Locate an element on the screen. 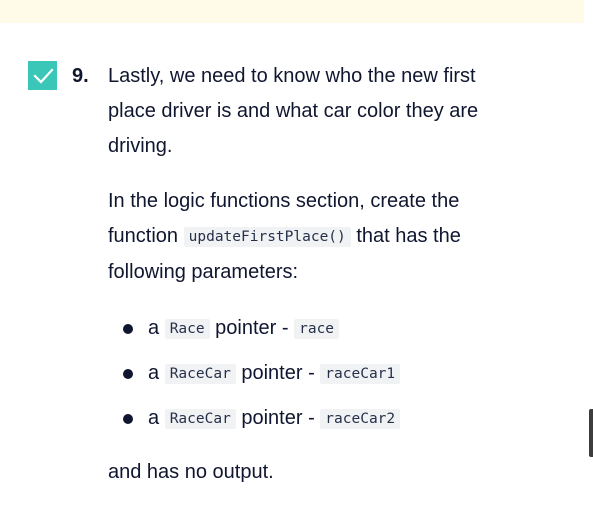  step-outro: and has no output. is located at coordinates (191, 472).